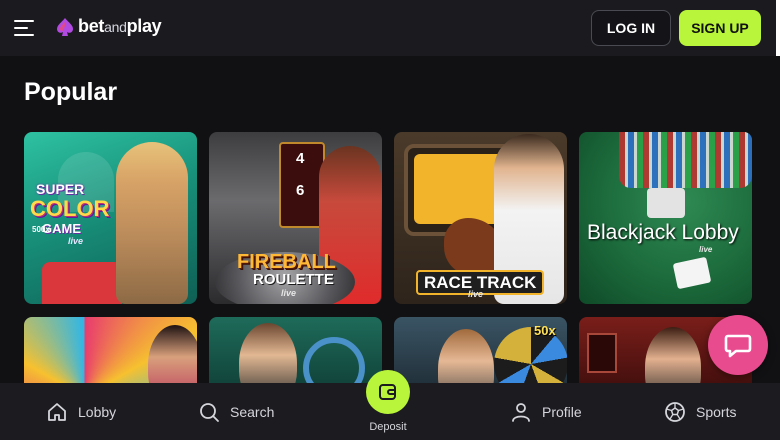 This screenshot has width=780, height=440. I want to click on game-tile-super-color-game: SUPER COLOR GAME live 500x, so click(110, 218).